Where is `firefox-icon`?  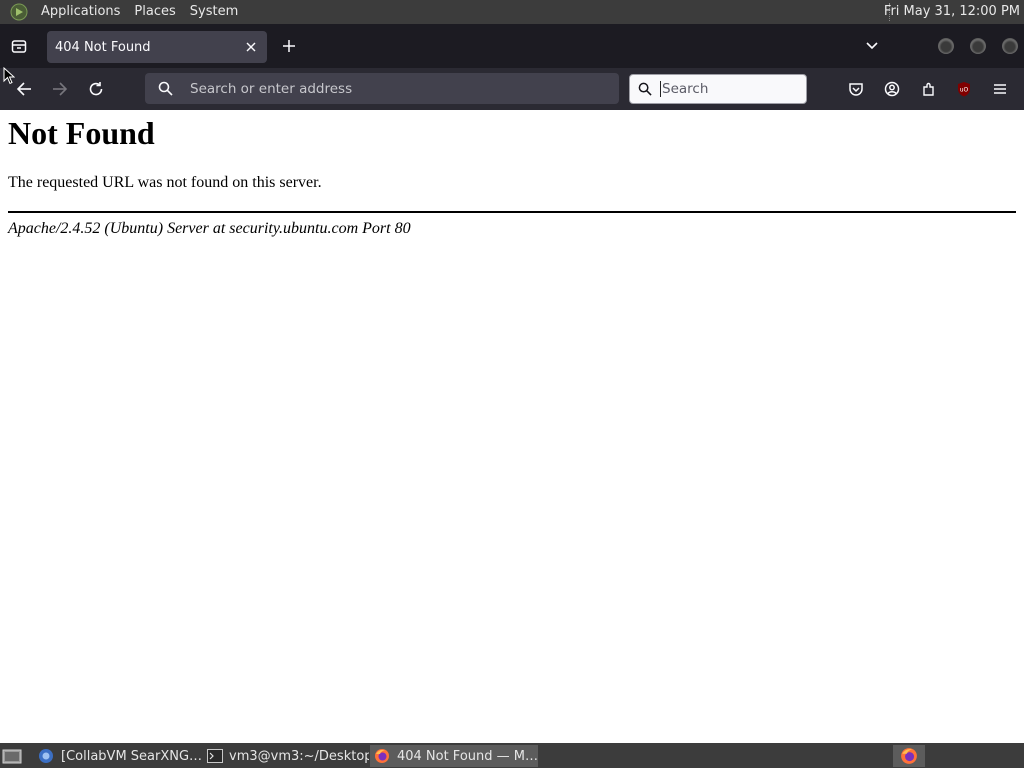
firefox-icon is located at coordinates (382, 756).